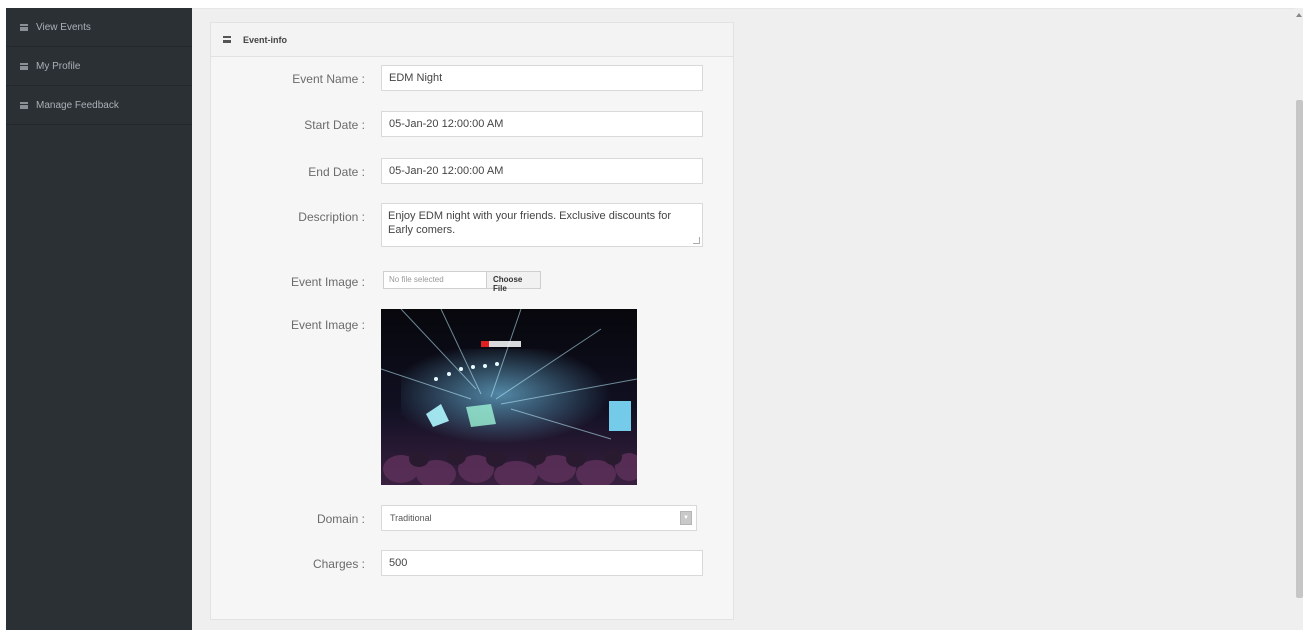  Describe the element at coordinates (58, 66) in the screenshot. I see `sidebar-item-label: My Profile` at that location.